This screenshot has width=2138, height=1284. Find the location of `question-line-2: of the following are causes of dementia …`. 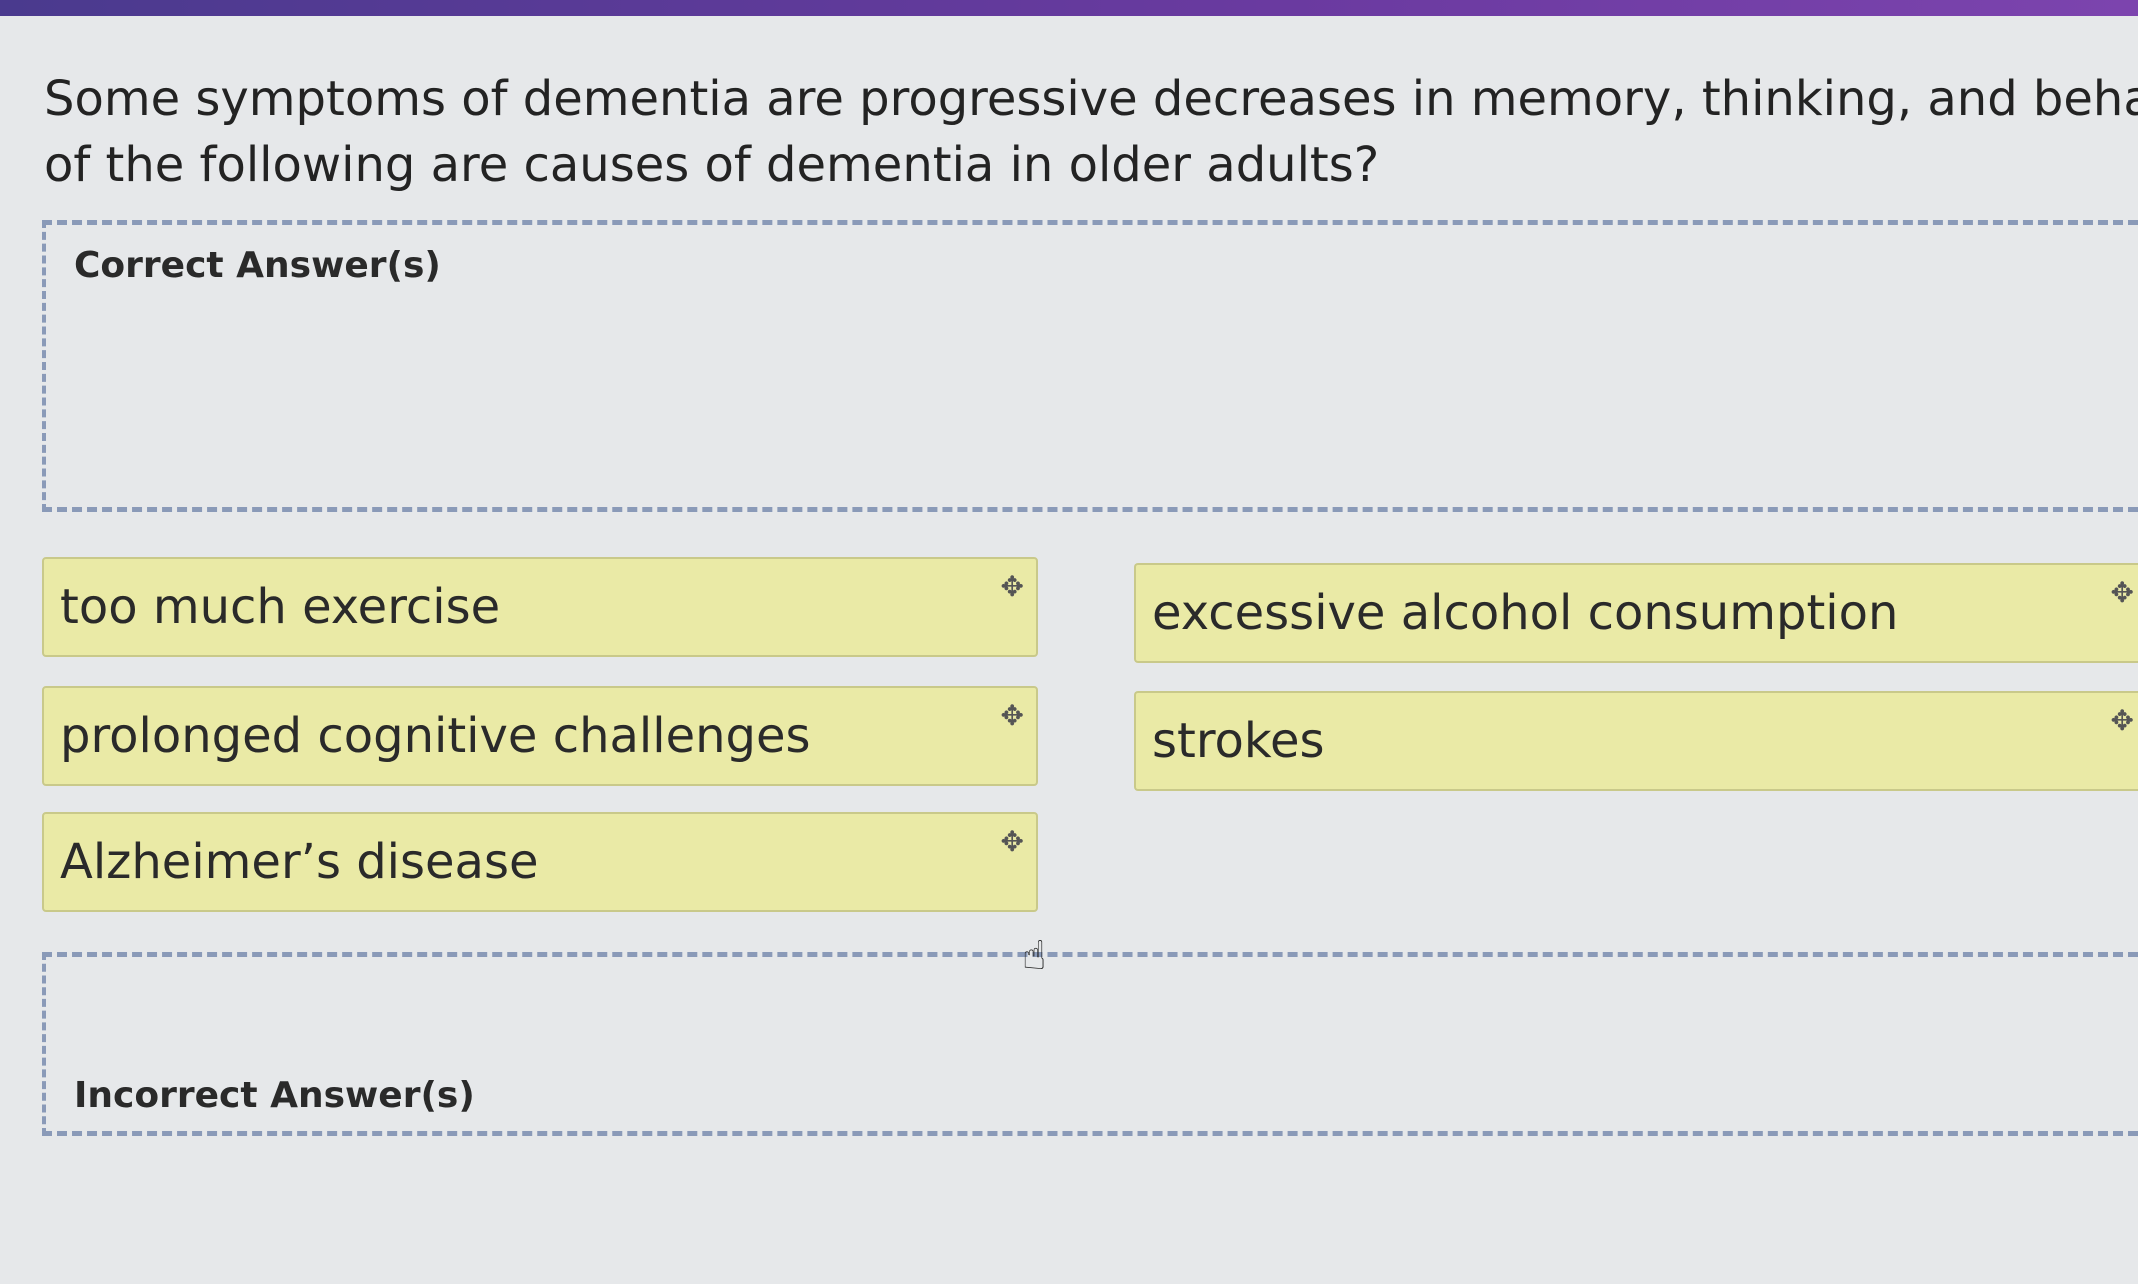

question-line-2: of the following are causes of dementia … is located at coordinates (712, 165).